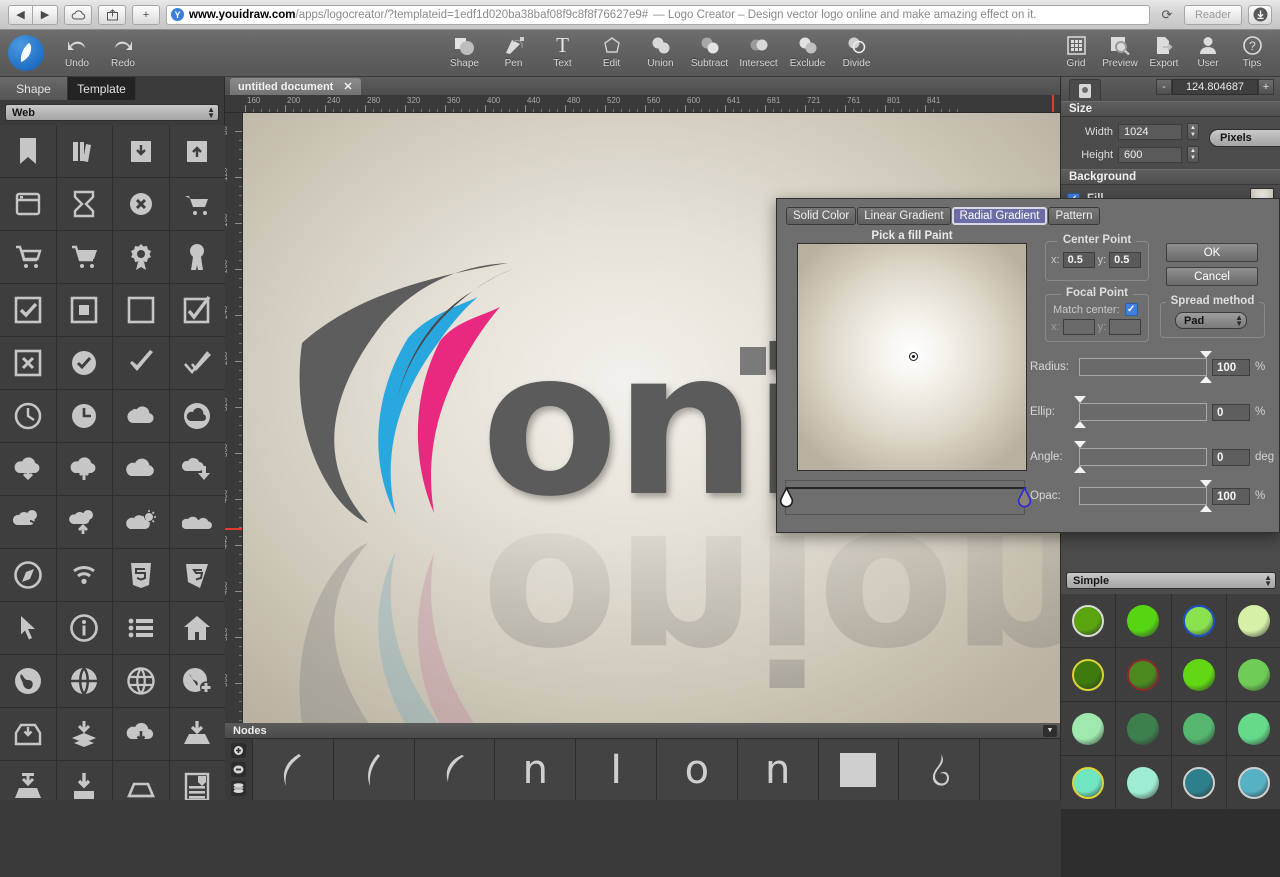 Image resolution: width=1280 pixels, height=877 pixels. Describe the element at coordinates (753, 361) in the screenshot. I see `selected-rect-node` at that location.